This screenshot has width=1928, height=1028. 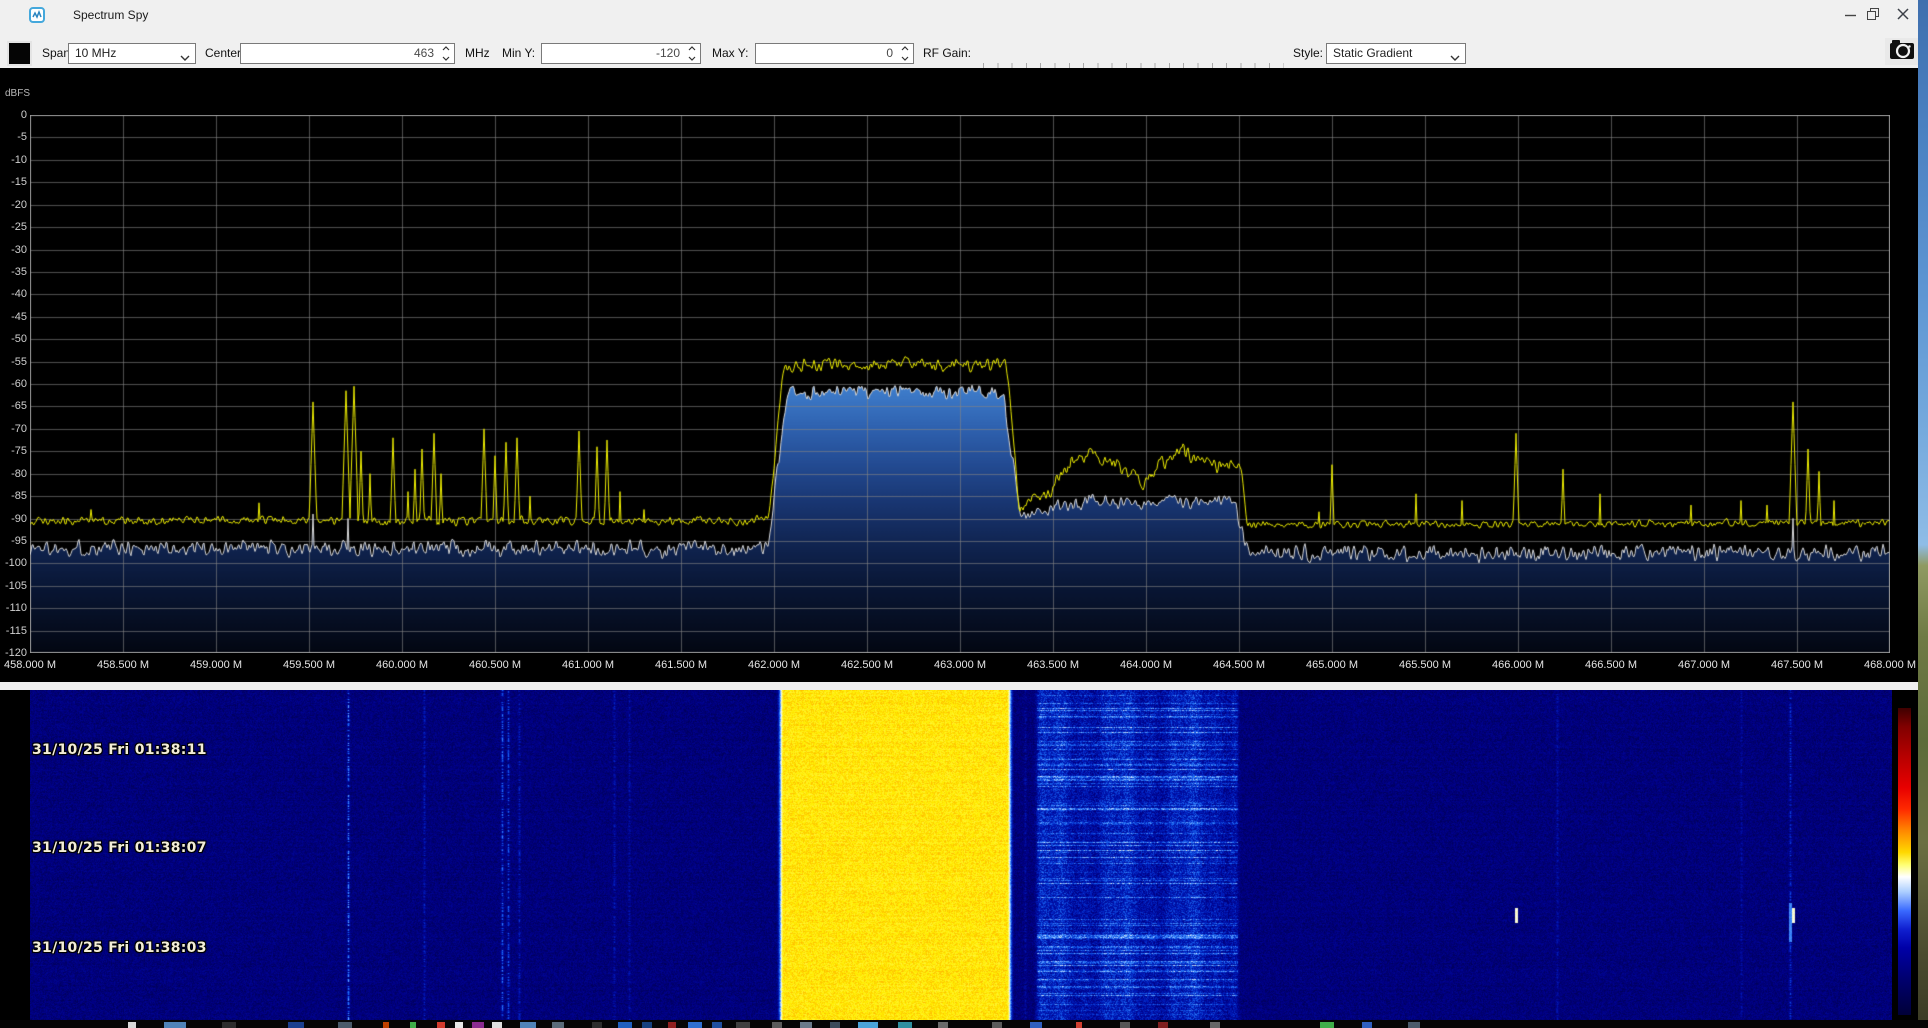 What do you see at coordinates (119, 948) in the screenshot?
I see `waterfall-timestamp: 31/10/25 Fri 01:38:03` at bounding box center [119, 948].